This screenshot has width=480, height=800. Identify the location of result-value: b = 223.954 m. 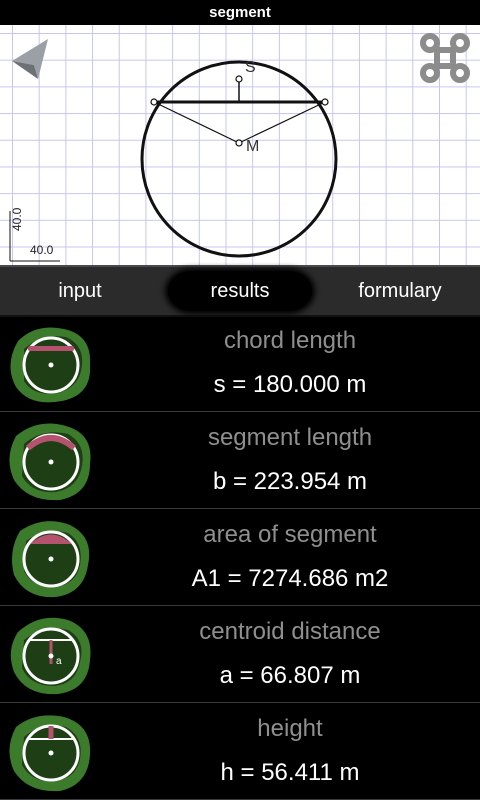
(290, 481).